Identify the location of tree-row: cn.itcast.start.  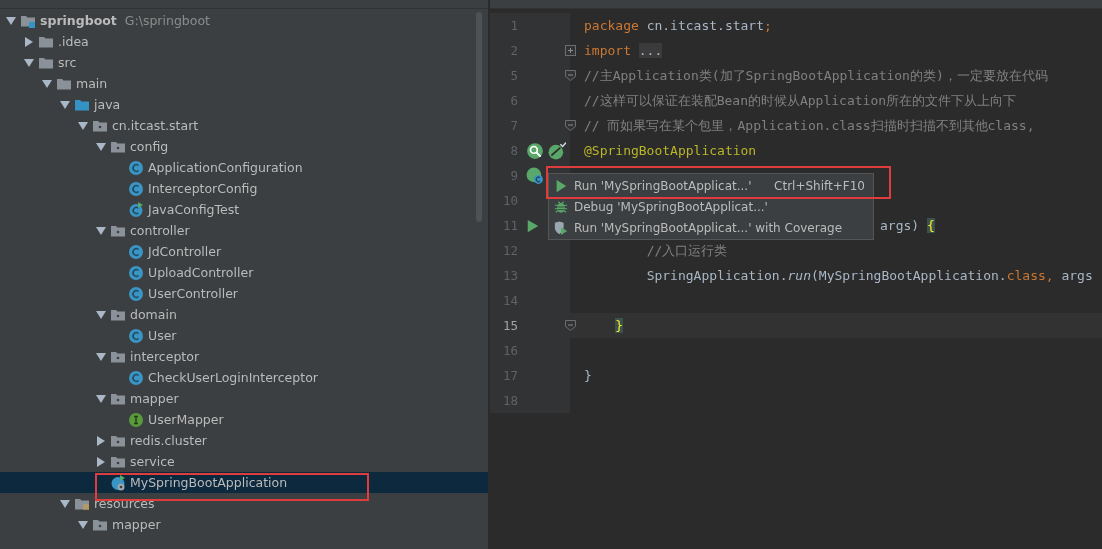
(244, 125).